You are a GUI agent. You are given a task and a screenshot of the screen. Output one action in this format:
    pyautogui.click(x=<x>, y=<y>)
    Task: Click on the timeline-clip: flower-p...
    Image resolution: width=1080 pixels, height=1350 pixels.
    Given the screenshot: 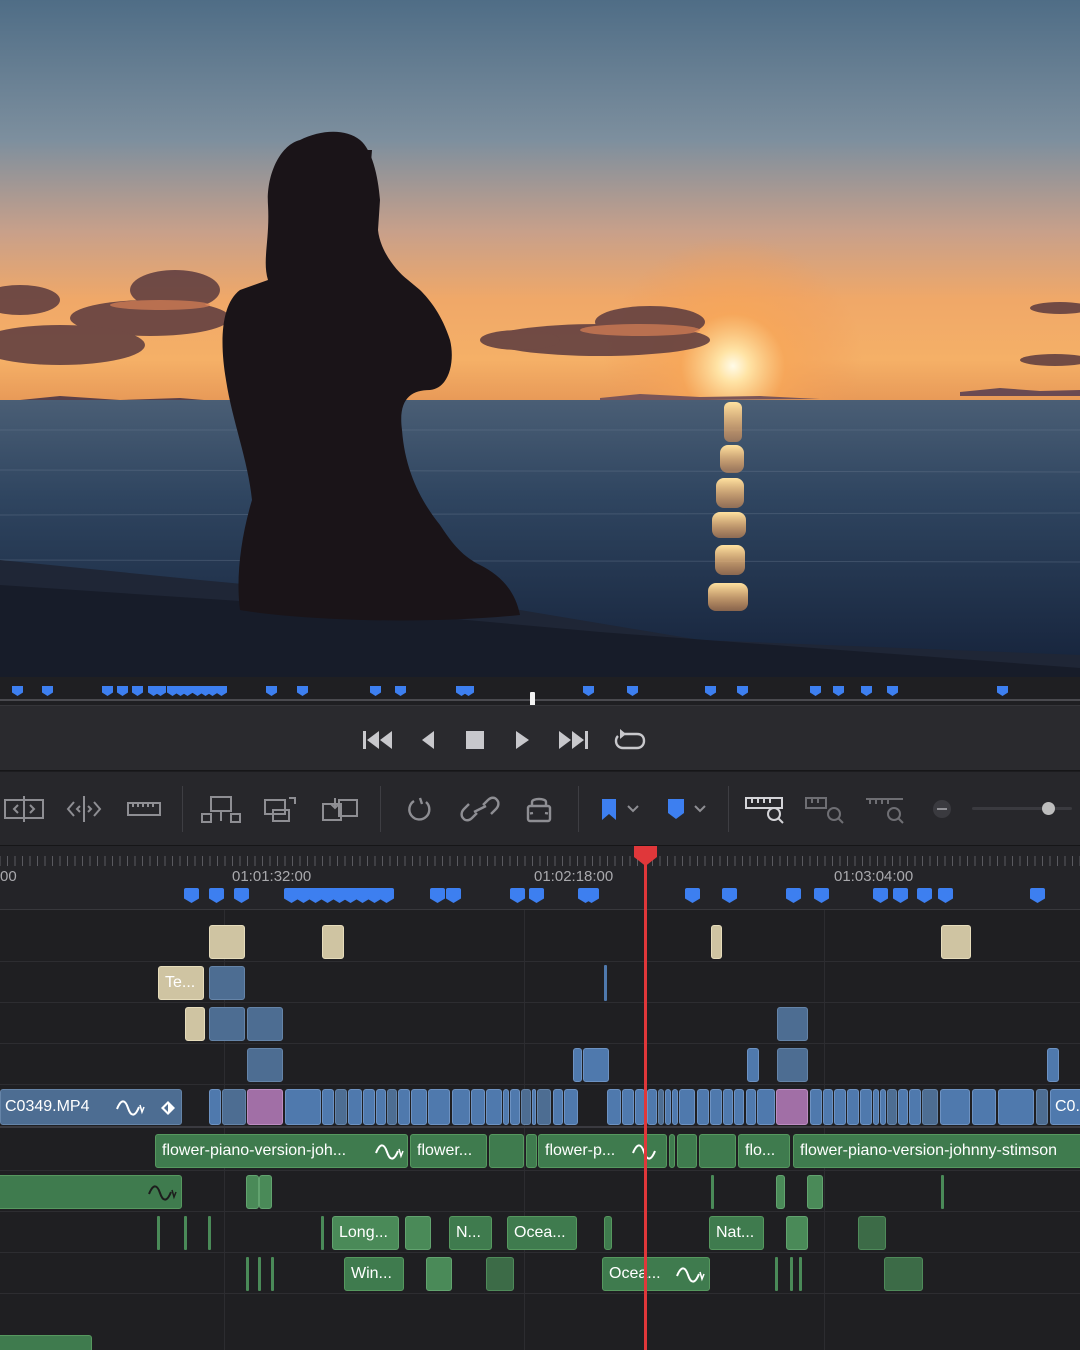 What is the action you would take?
    pyautogui.click(x=602, y=1151)
    